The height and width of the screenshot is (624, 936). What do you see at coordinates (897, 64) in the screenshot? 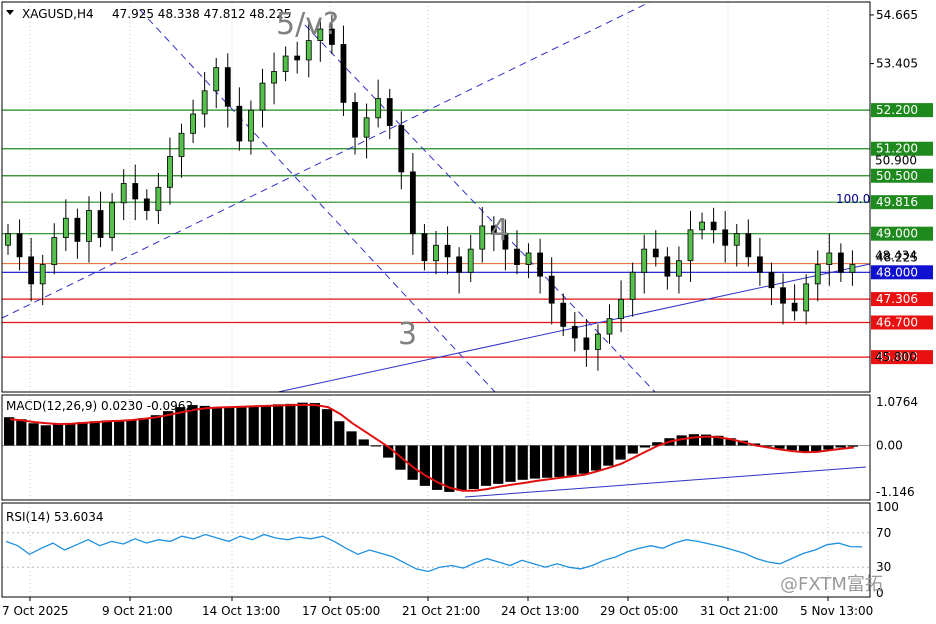
I see `price-tick-label: 53.405` at bounding box center [897, 64].